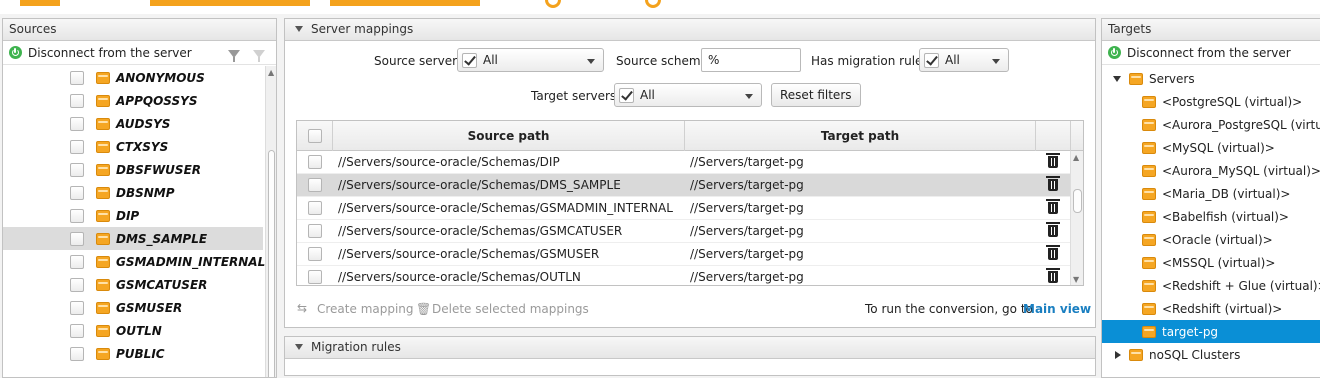 The image size is (1320, 378). What do you see at coordinates (1211, 262) in the screenshot?
I see `target-server-item: <MSSQL (virtual)>` at bounding box center [1211, 262].